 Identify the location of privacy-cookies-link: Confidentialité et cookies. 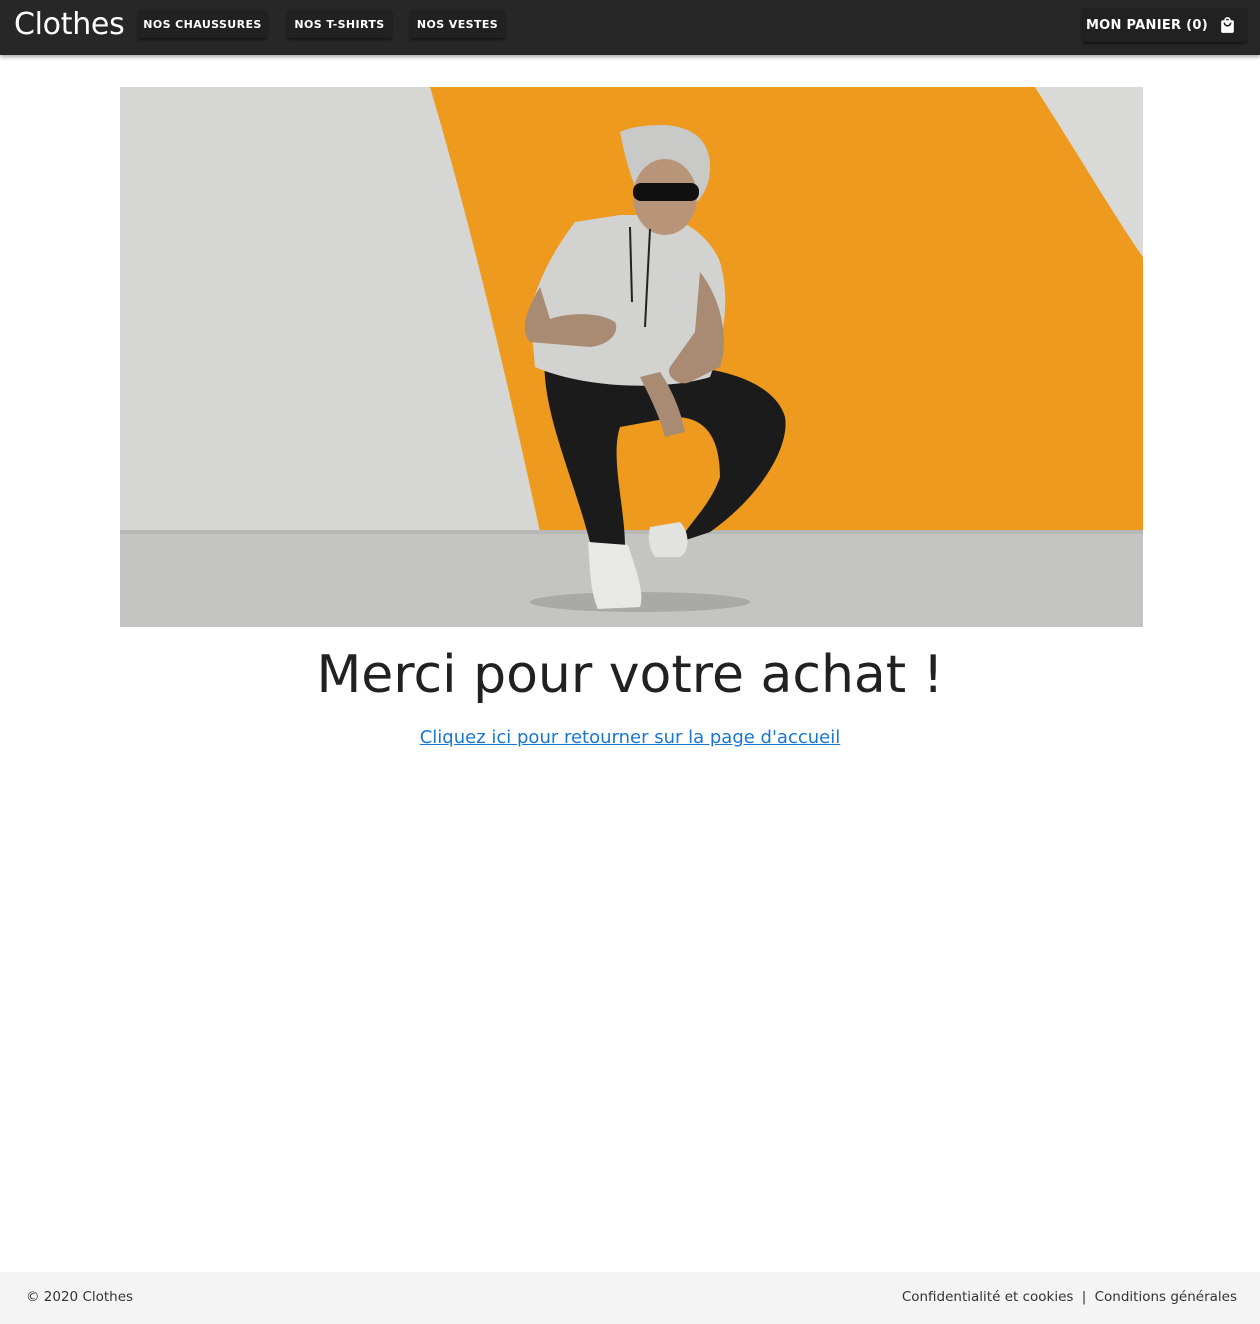
(988, 1297).